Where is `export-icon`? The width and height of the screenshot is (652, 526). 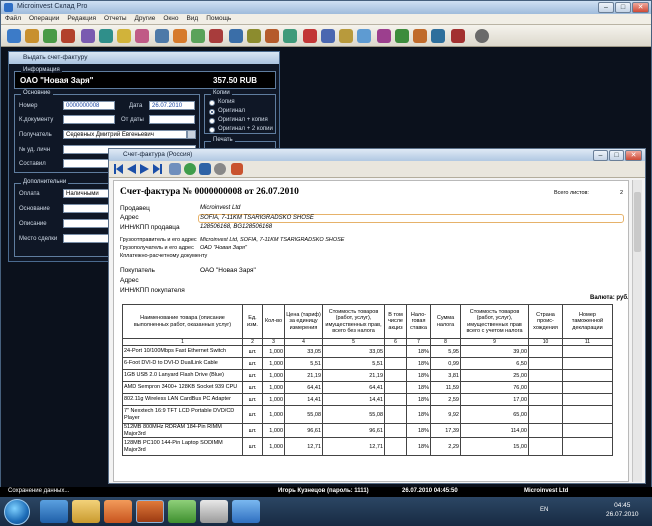 export-icon is located at coordinates (205, 169).